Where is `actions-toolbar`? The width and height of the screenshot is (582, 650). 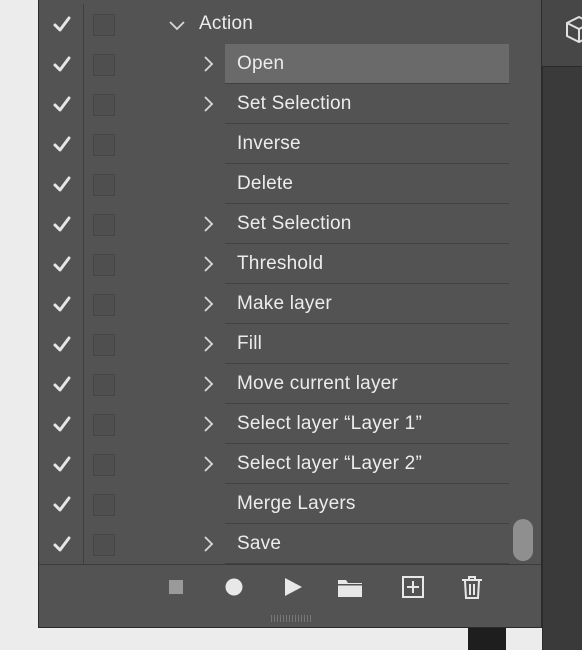
actions-toolbar is located at coordinates (290, 586).